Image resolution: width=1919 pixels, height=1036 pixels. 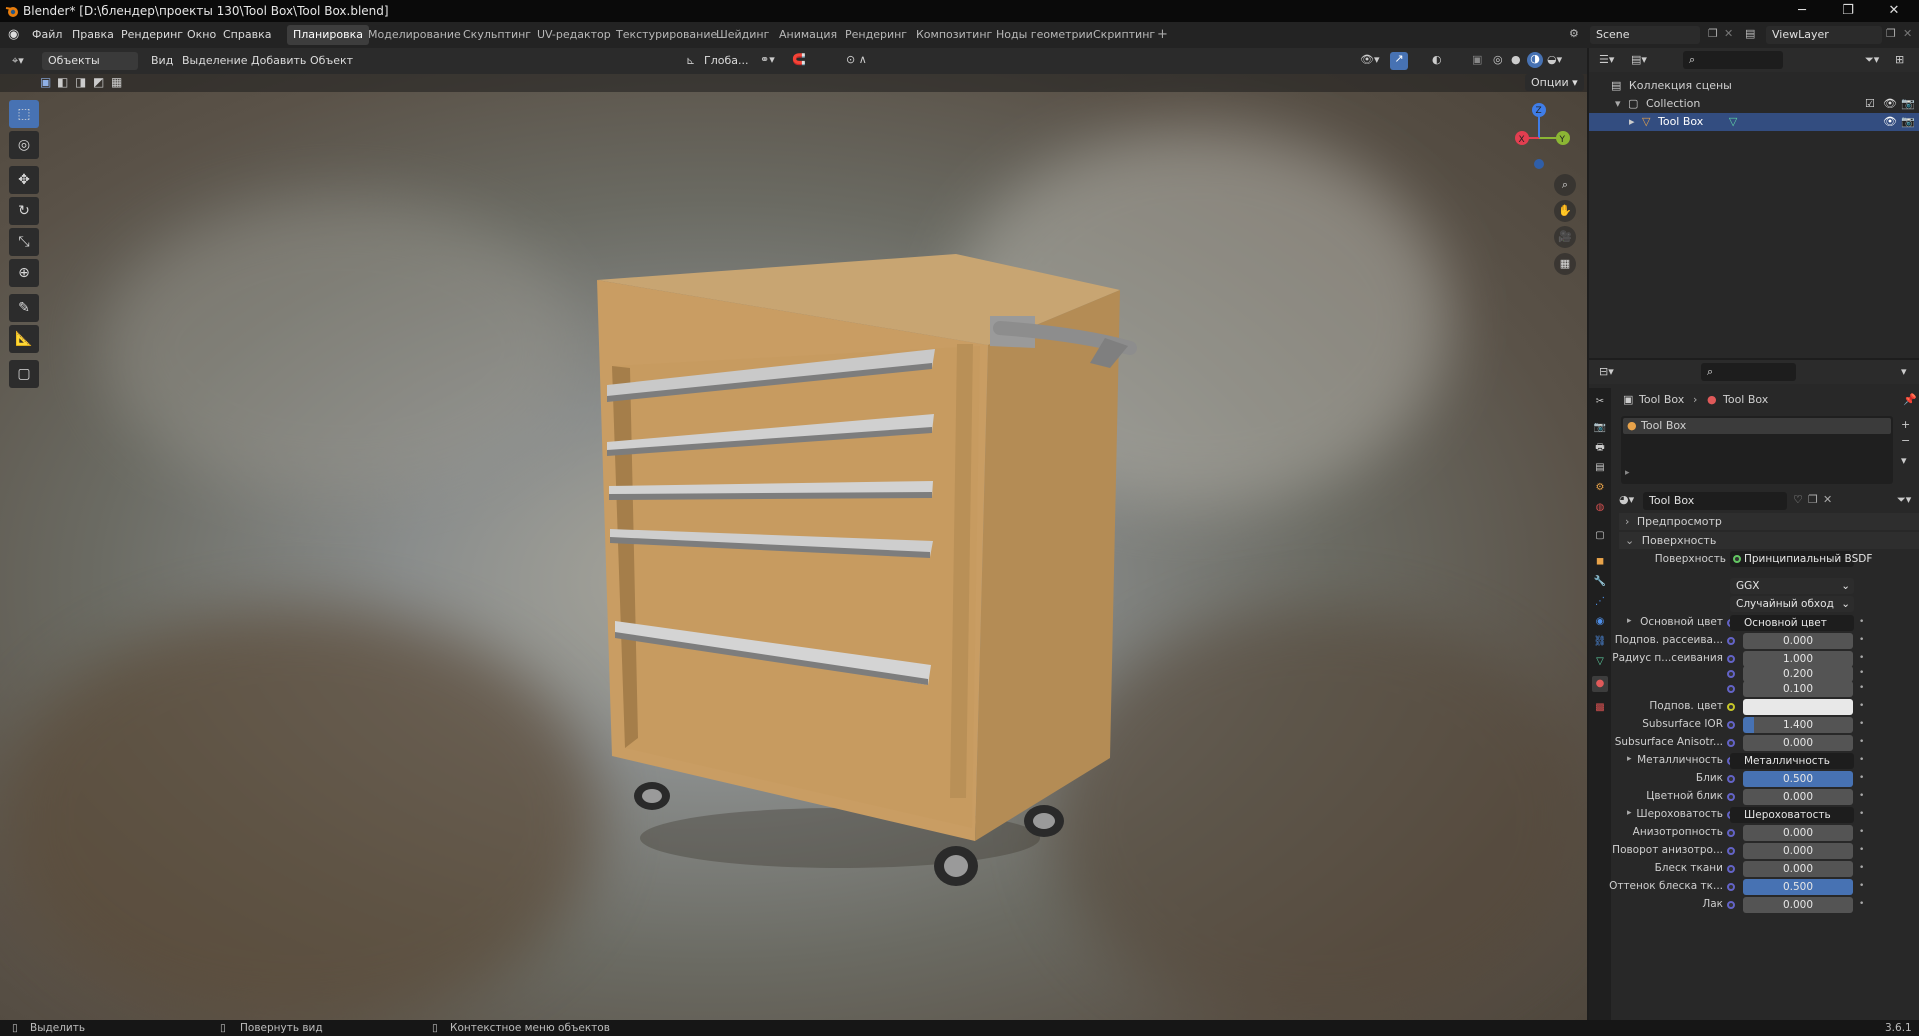 What do you see at coordinates (1516, 59) in the screenshot?
I see `solid-shading-icon: ●` at bounding box center [1516, 59].